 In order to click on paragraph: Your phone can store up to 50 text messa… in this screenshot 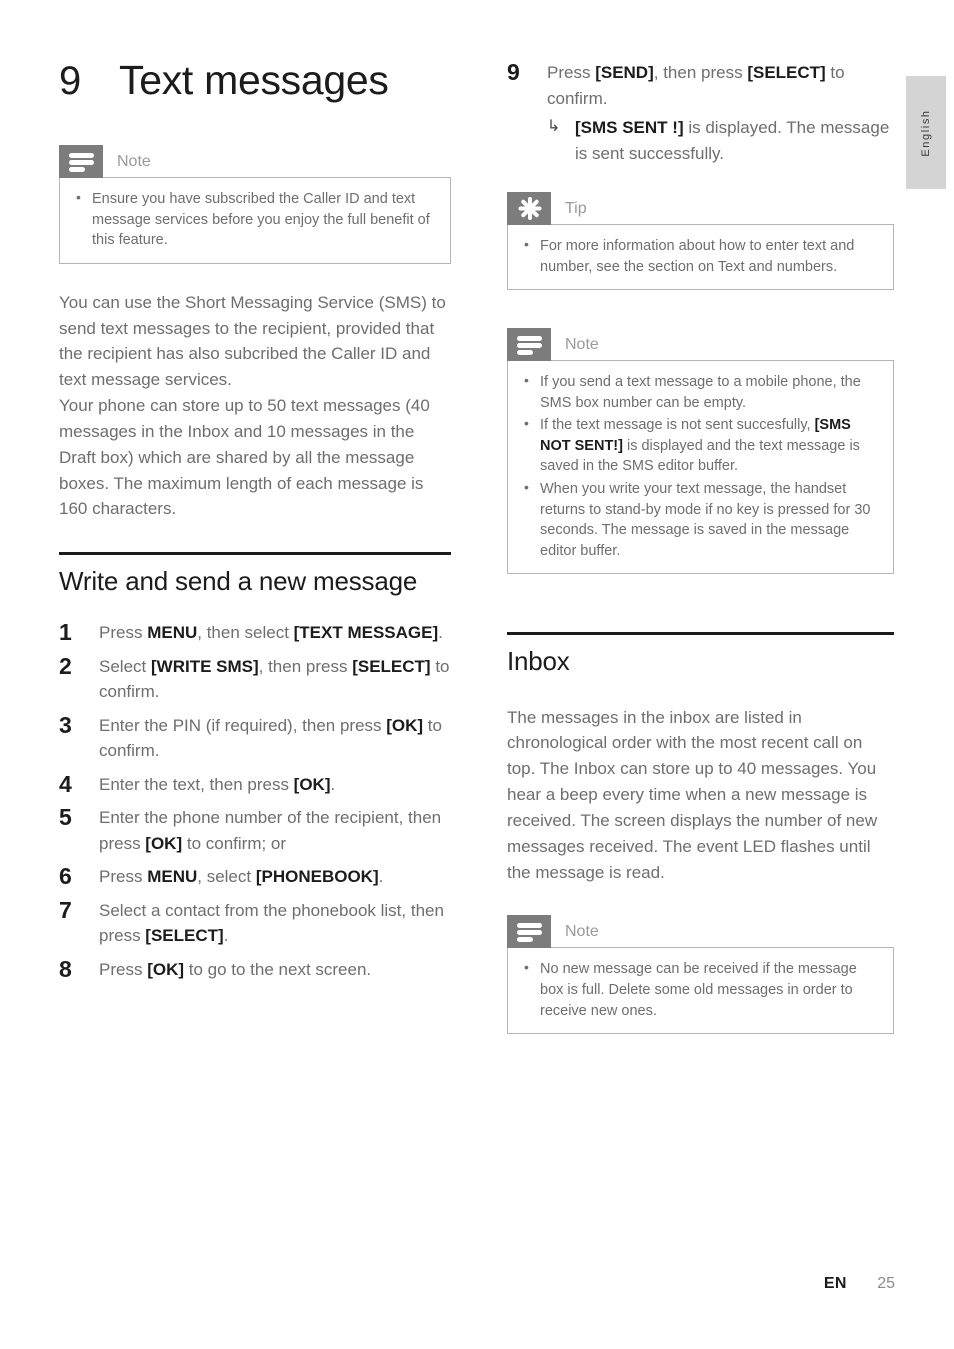, I will do `click(244, 457)`.